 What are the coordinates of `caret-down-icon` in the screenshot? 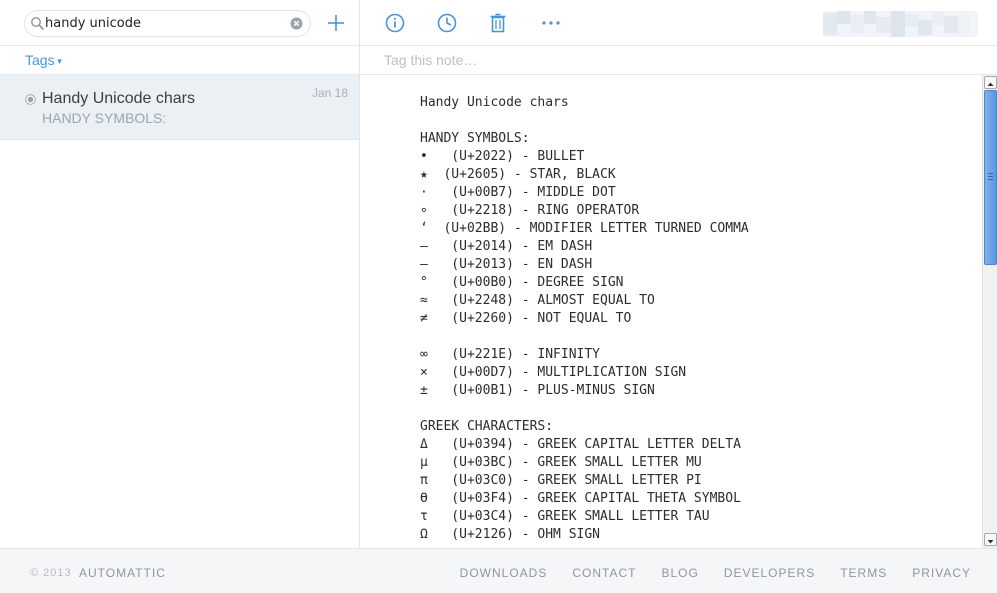 It's located at (990, 542).